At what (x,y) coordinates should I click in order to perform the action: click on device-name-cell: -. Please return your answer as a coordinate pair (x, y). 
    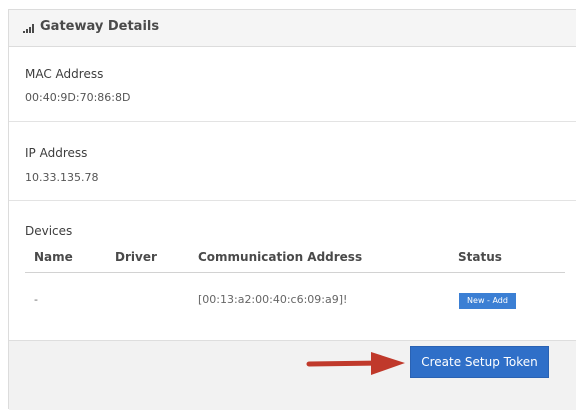
    Looking at the image, I should click on (36, 299).